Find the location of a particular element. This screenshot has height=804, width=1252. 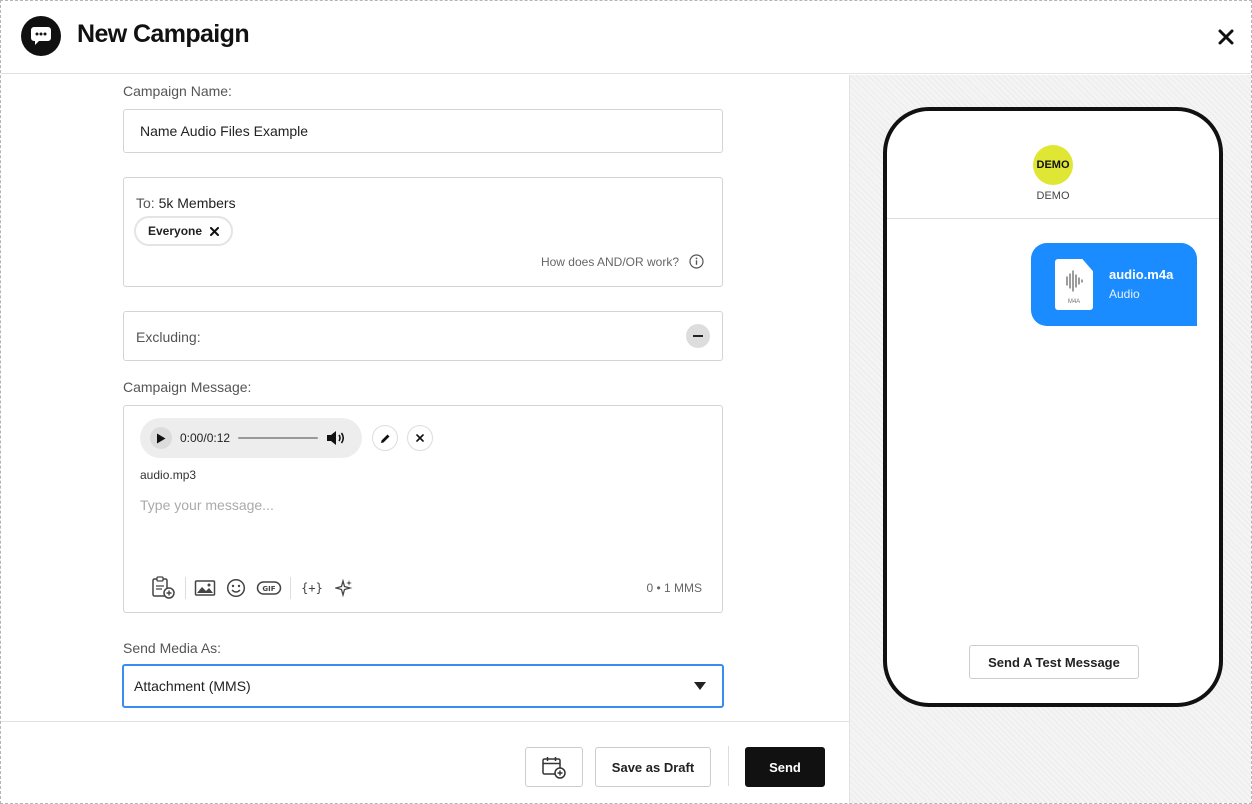

svg-text: GIF is located at coordinates (268, 589).